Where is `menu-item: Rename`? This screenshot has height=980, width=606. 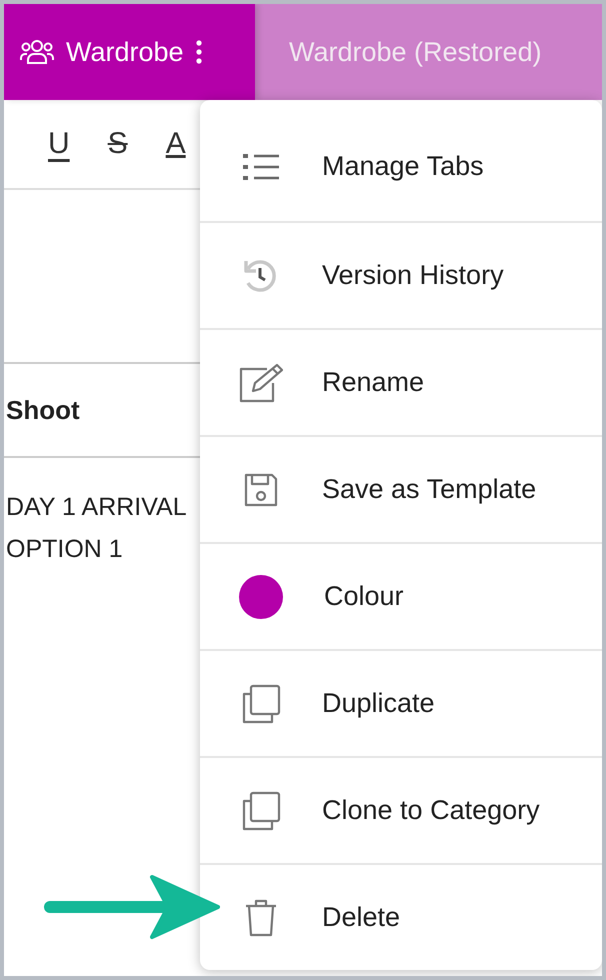
menu-item: Rename is located at coordinates (401, 383).